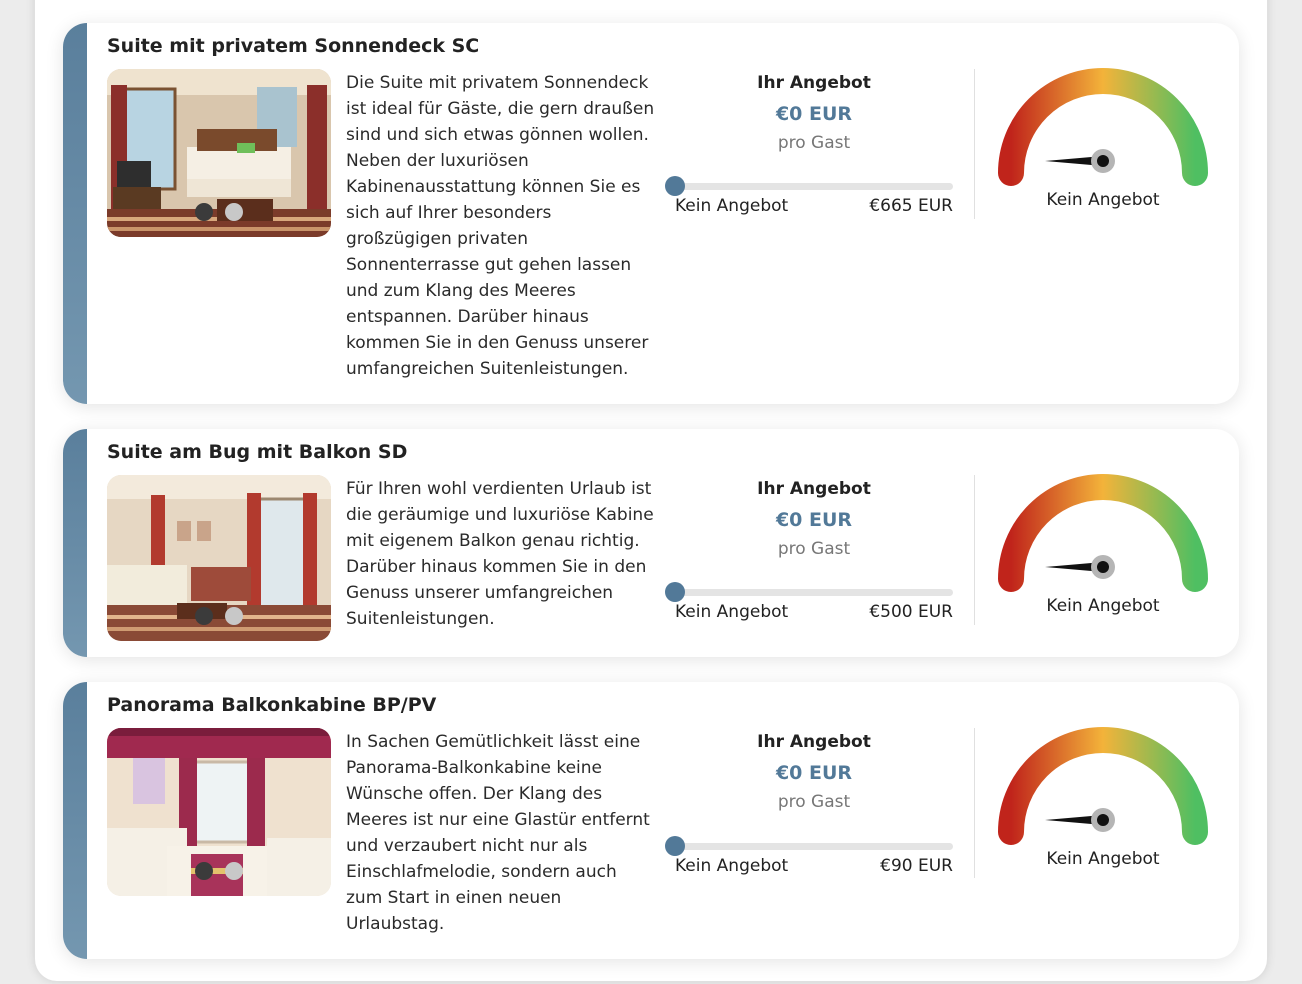 Image resolution: width=1302 pixels, height=984 pixels. What do you see at coordinates (257, 452) in the screenshot?
I see `cabin-title: Suite am Bug mit Balkon SD` at bounding box center [257, 452].